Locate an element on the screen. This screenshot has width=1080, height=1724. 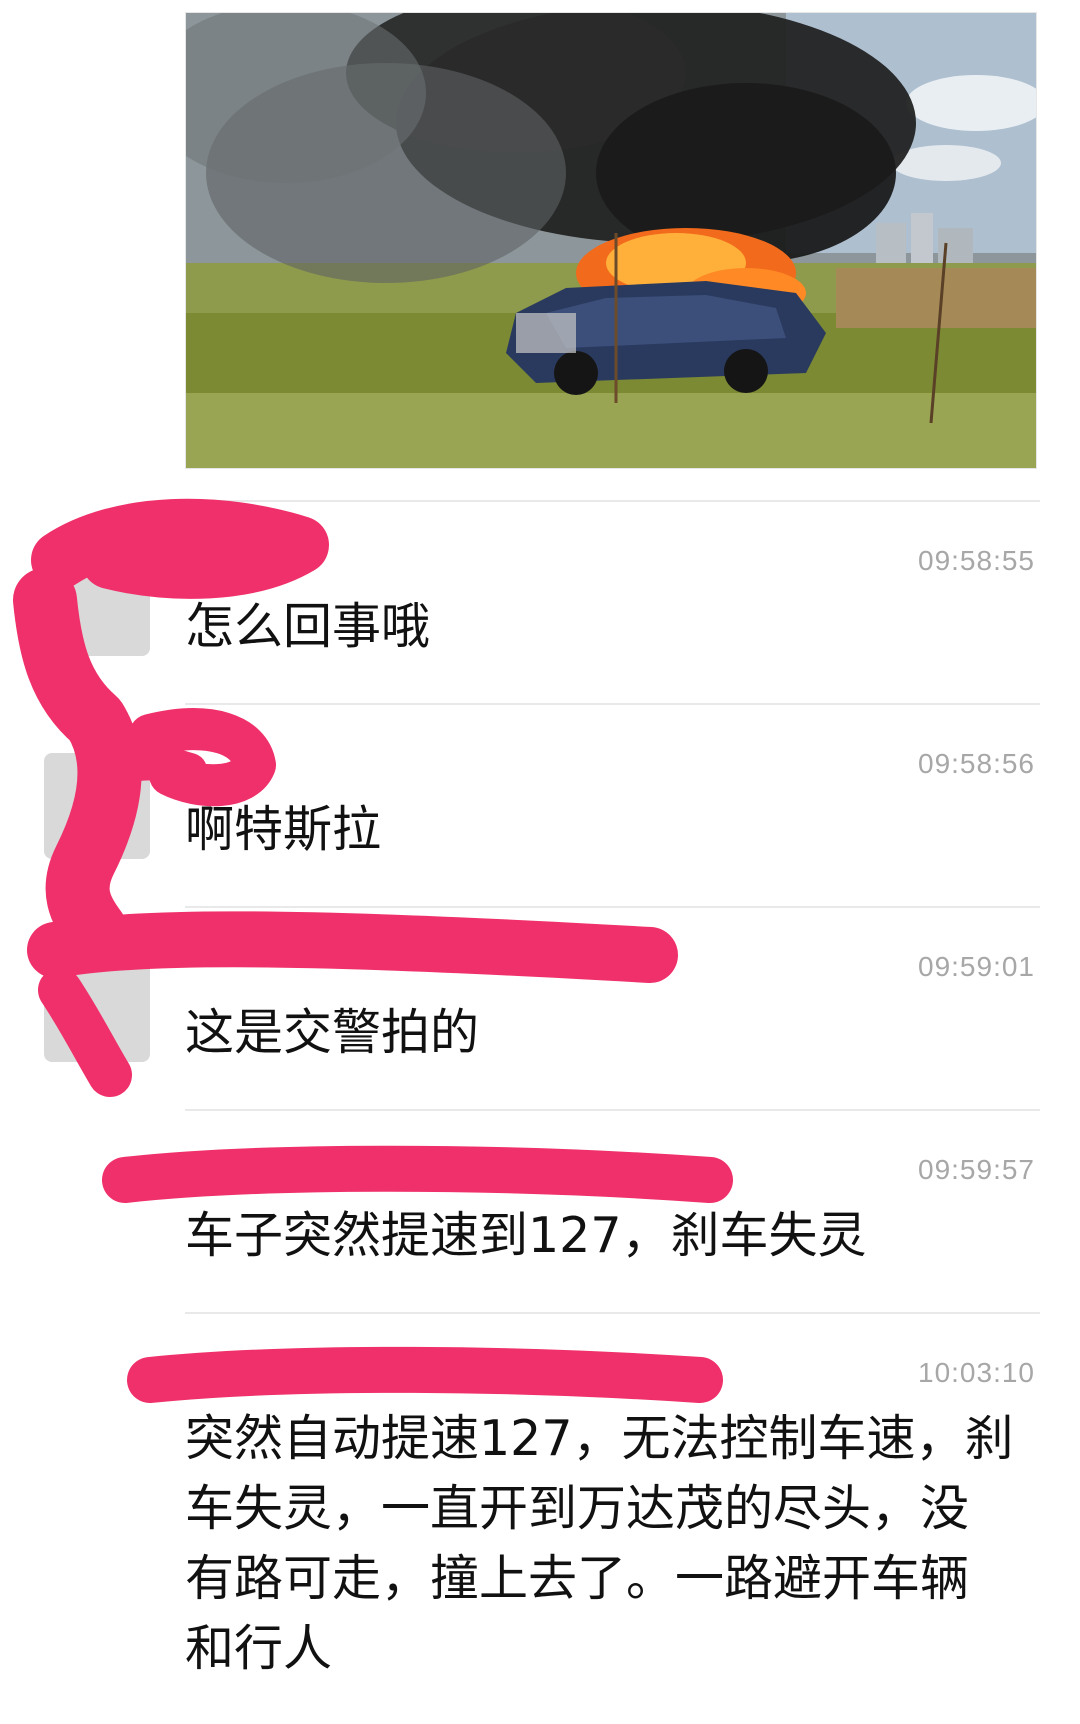
message-text: 啊特斯拉 is located at coordinates (283, 829).